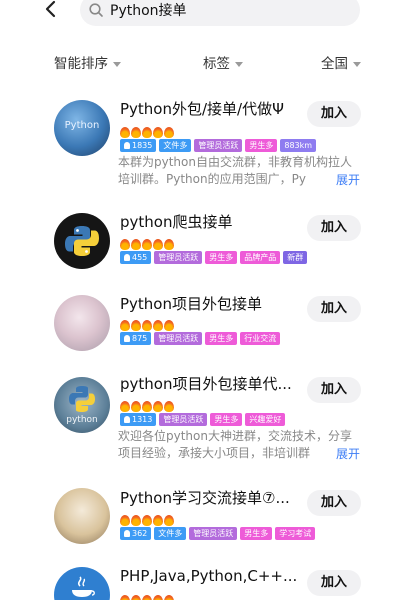 The width and height of the screenshot is (413, 600). I want to click on filter-region-label: 全国, so click(334, 64).